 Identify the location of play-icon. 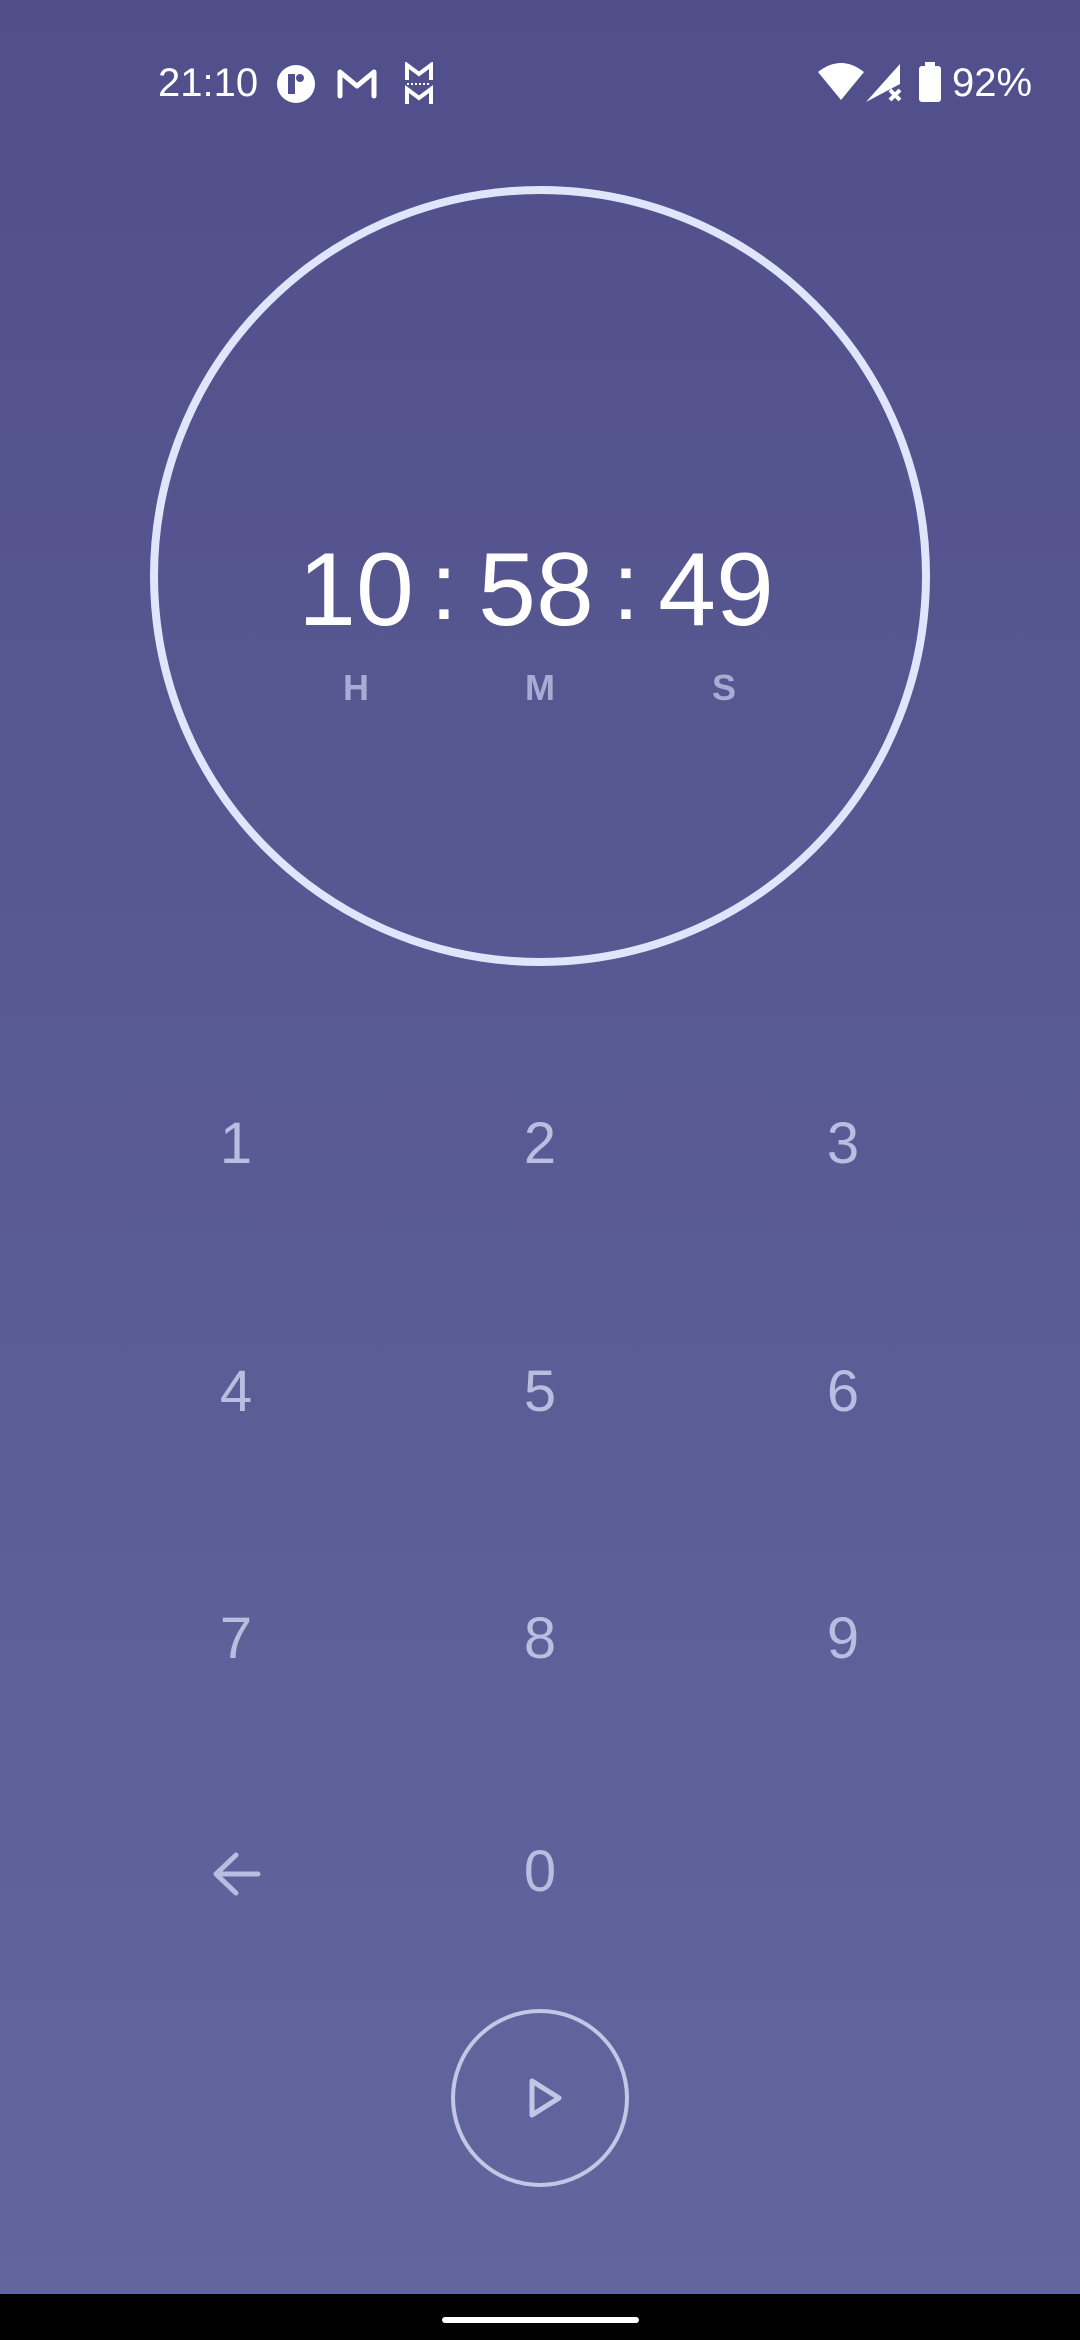
(545, 2098).